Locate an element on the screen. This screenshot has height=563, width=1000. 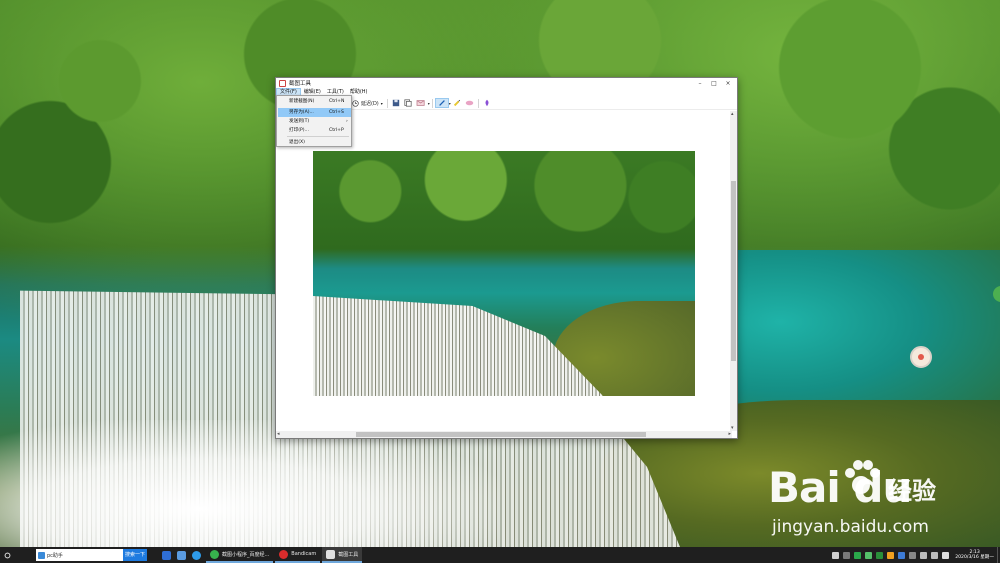
paint3d-button is located at coordinates (487, 103).